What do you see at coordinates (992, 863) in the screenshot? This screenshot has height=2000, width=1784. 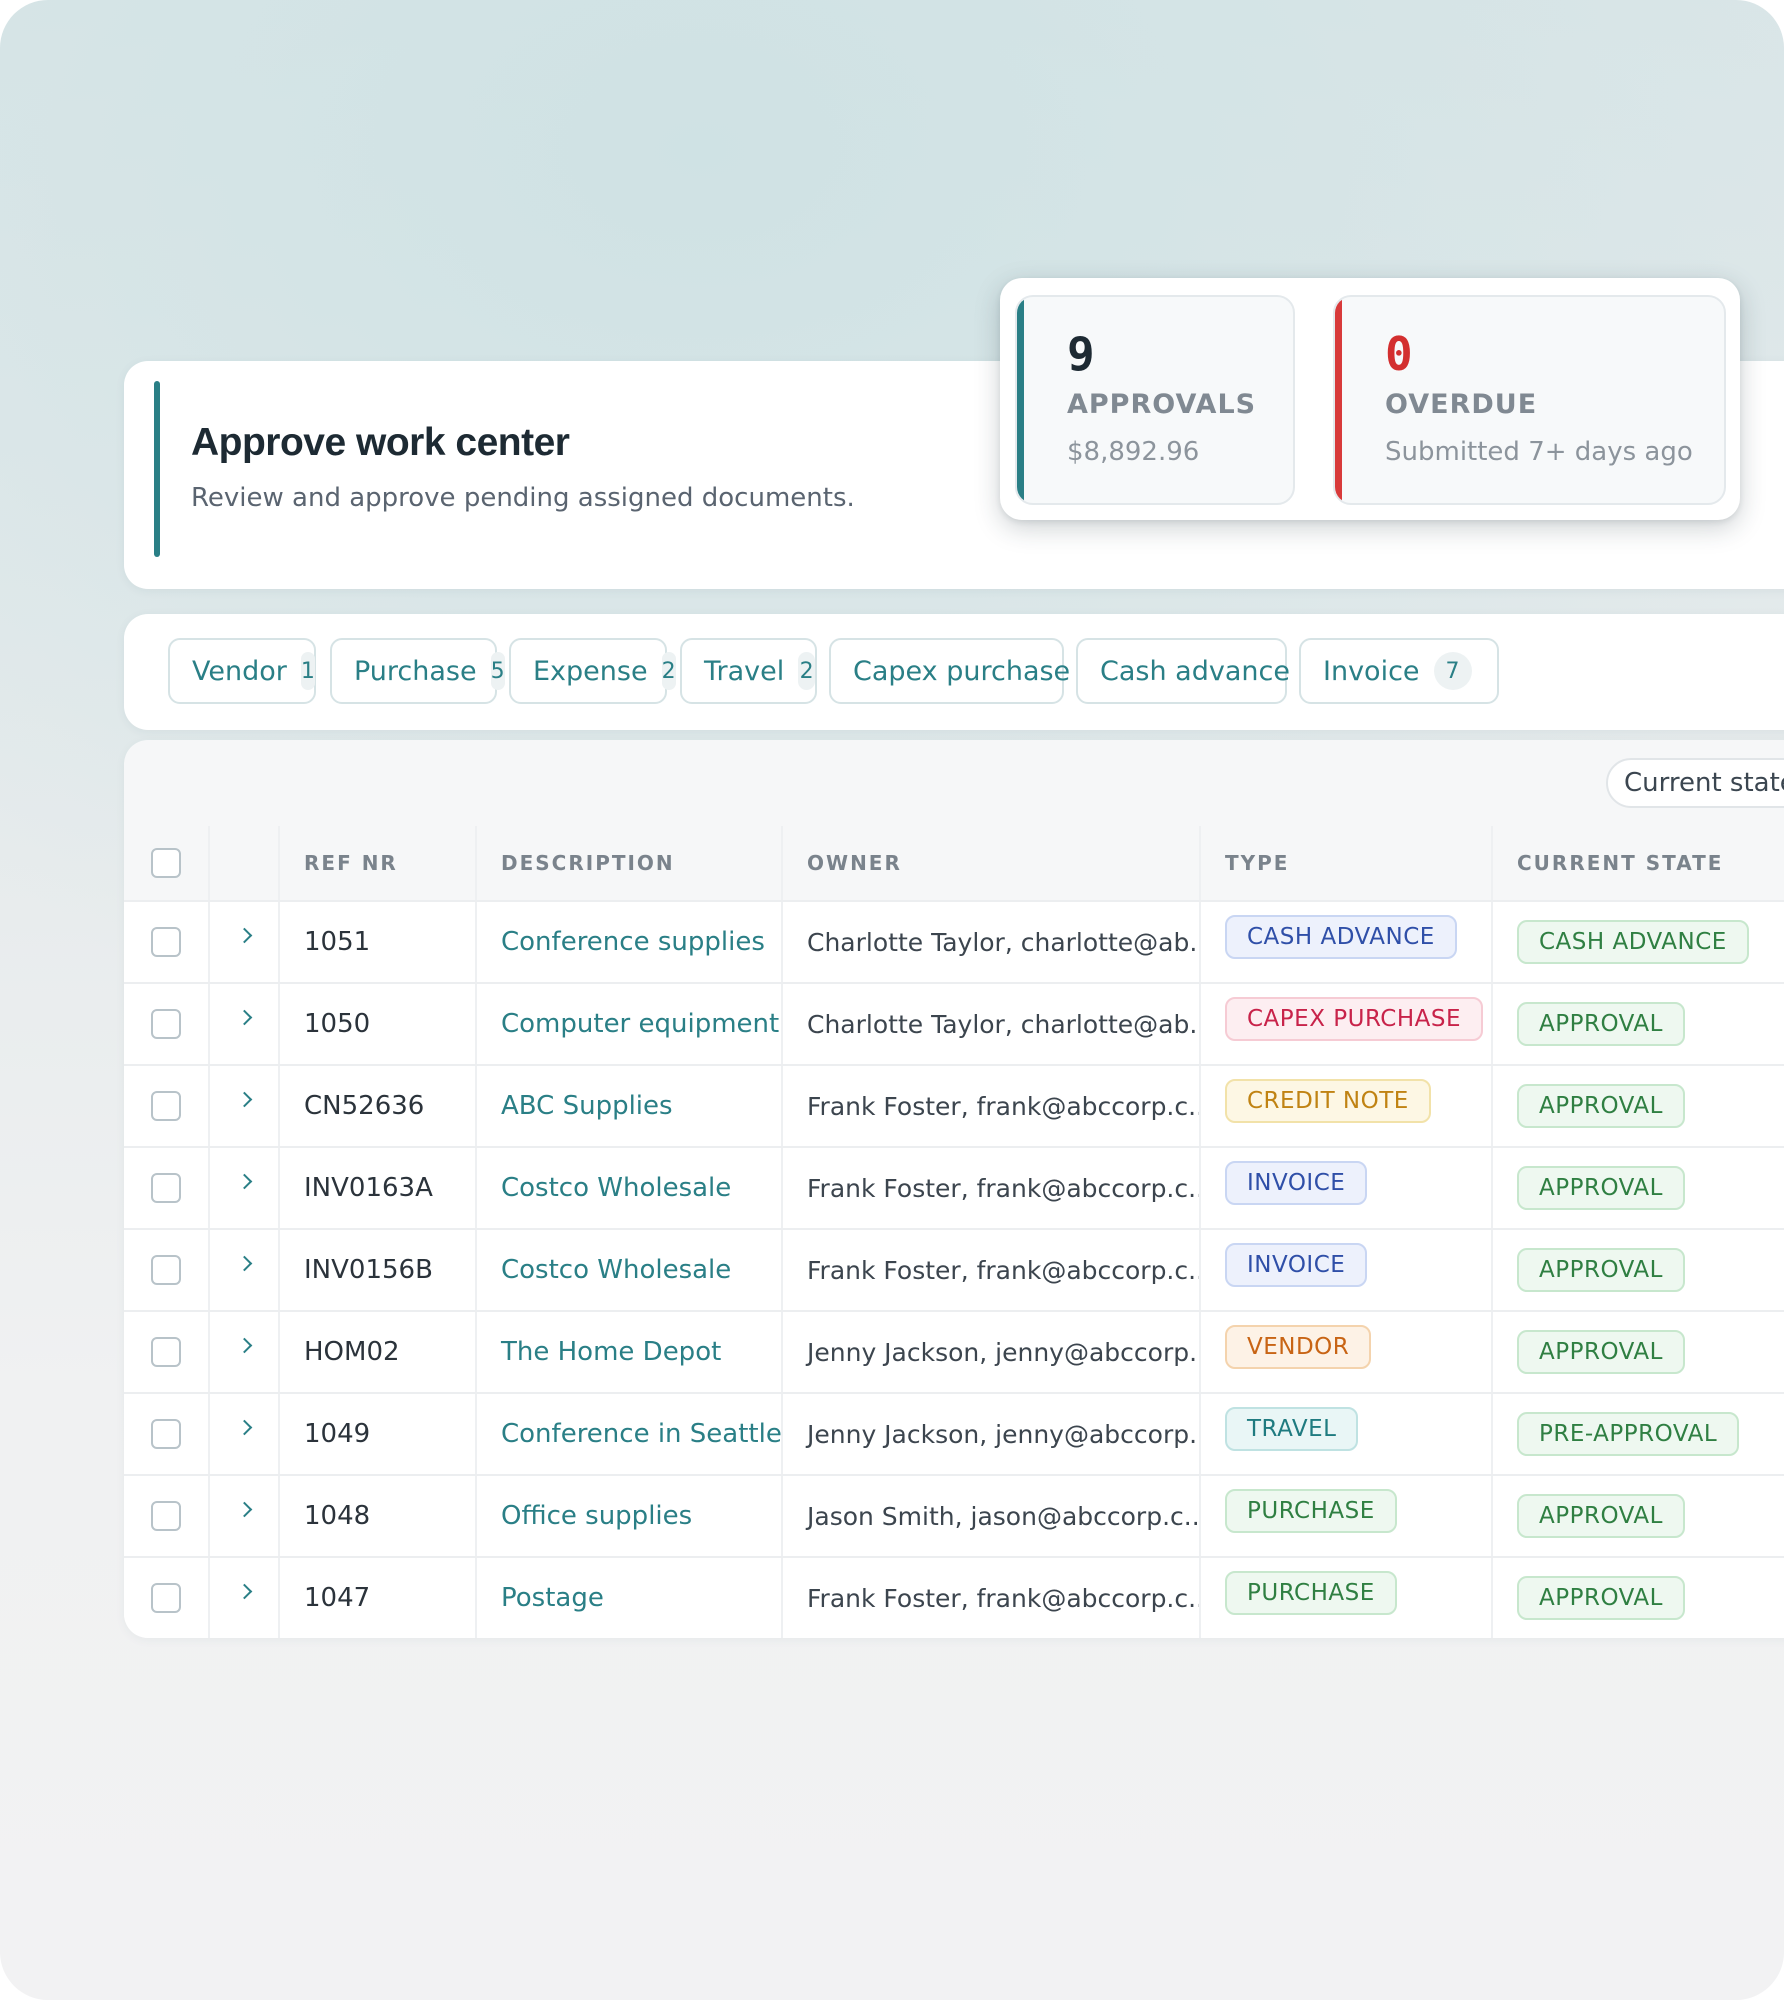 I see `column-header-owner: OWNER` at bounding box center [992, 863].